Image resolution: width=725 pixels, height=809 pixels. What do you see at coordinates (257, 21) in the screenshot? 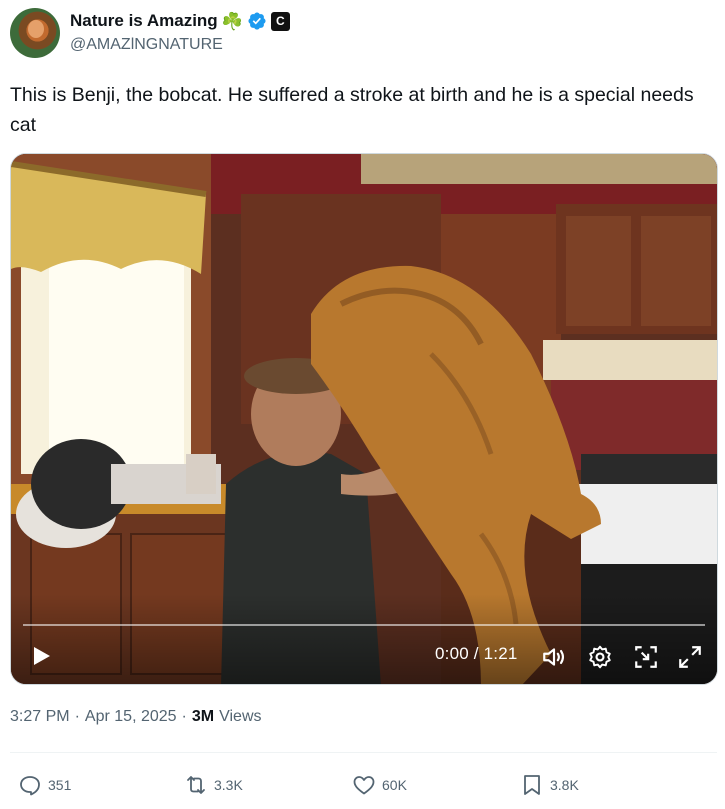
I see `verified-badge-icon` at bounding box center [257, 21].